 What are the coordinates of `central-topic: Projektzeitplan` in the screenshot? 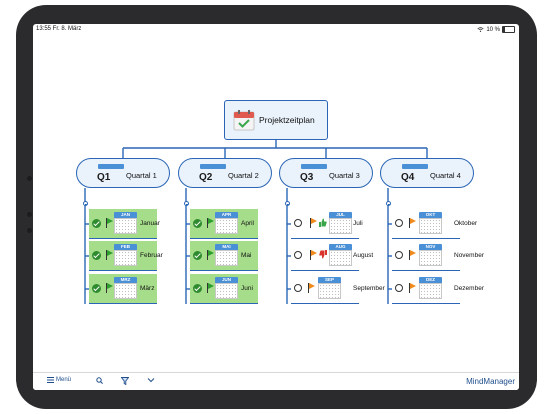 It's located at (276, 120).